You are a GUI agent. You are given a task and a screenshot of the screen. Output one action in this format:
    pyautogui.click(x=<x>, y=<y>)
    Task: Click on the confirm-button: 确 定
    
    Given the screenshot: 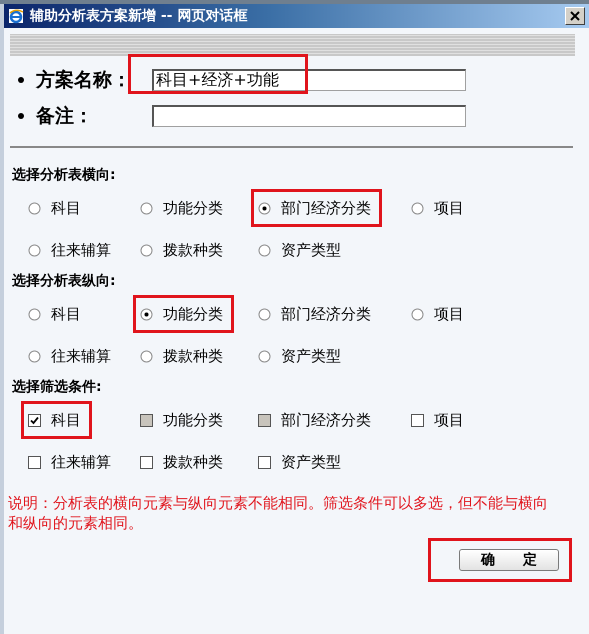 What is the action you would take?
    pyautogui.click(x=509, y=560)
    